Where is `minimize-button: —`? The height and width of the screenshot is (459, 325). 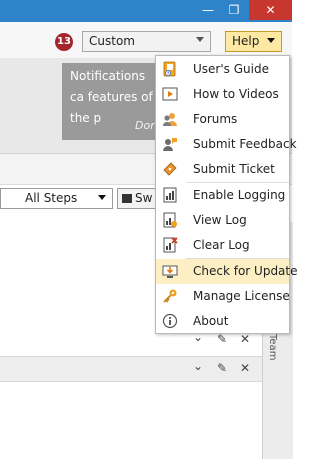 minimize-button: — is located at coordinates (208, 10).